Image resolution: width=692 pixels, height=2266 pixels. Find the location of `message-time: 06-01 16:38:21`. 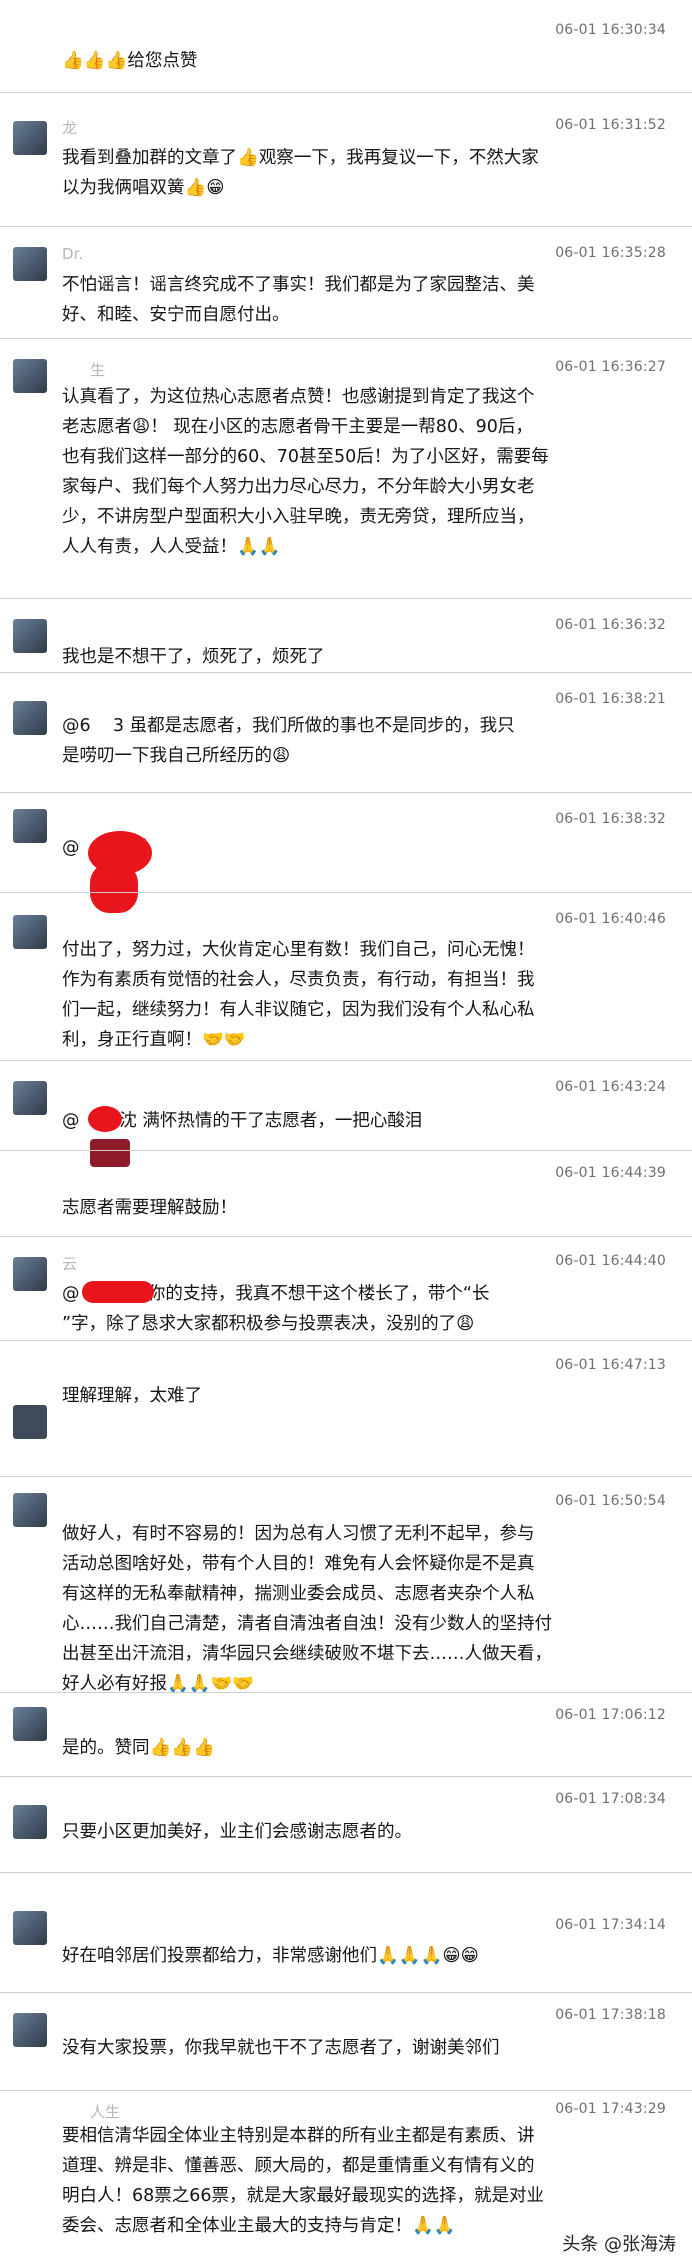

message-time: 06-01 16:38:21 is located at coordinates (610, 699).